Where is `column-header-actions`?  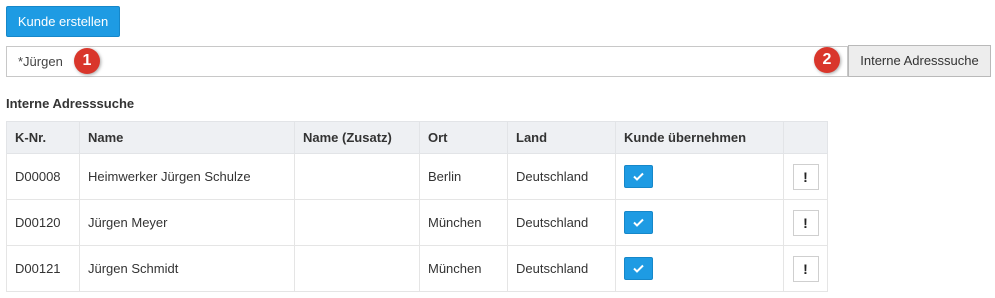 column-header-actions is located at coordinates (805, 137).